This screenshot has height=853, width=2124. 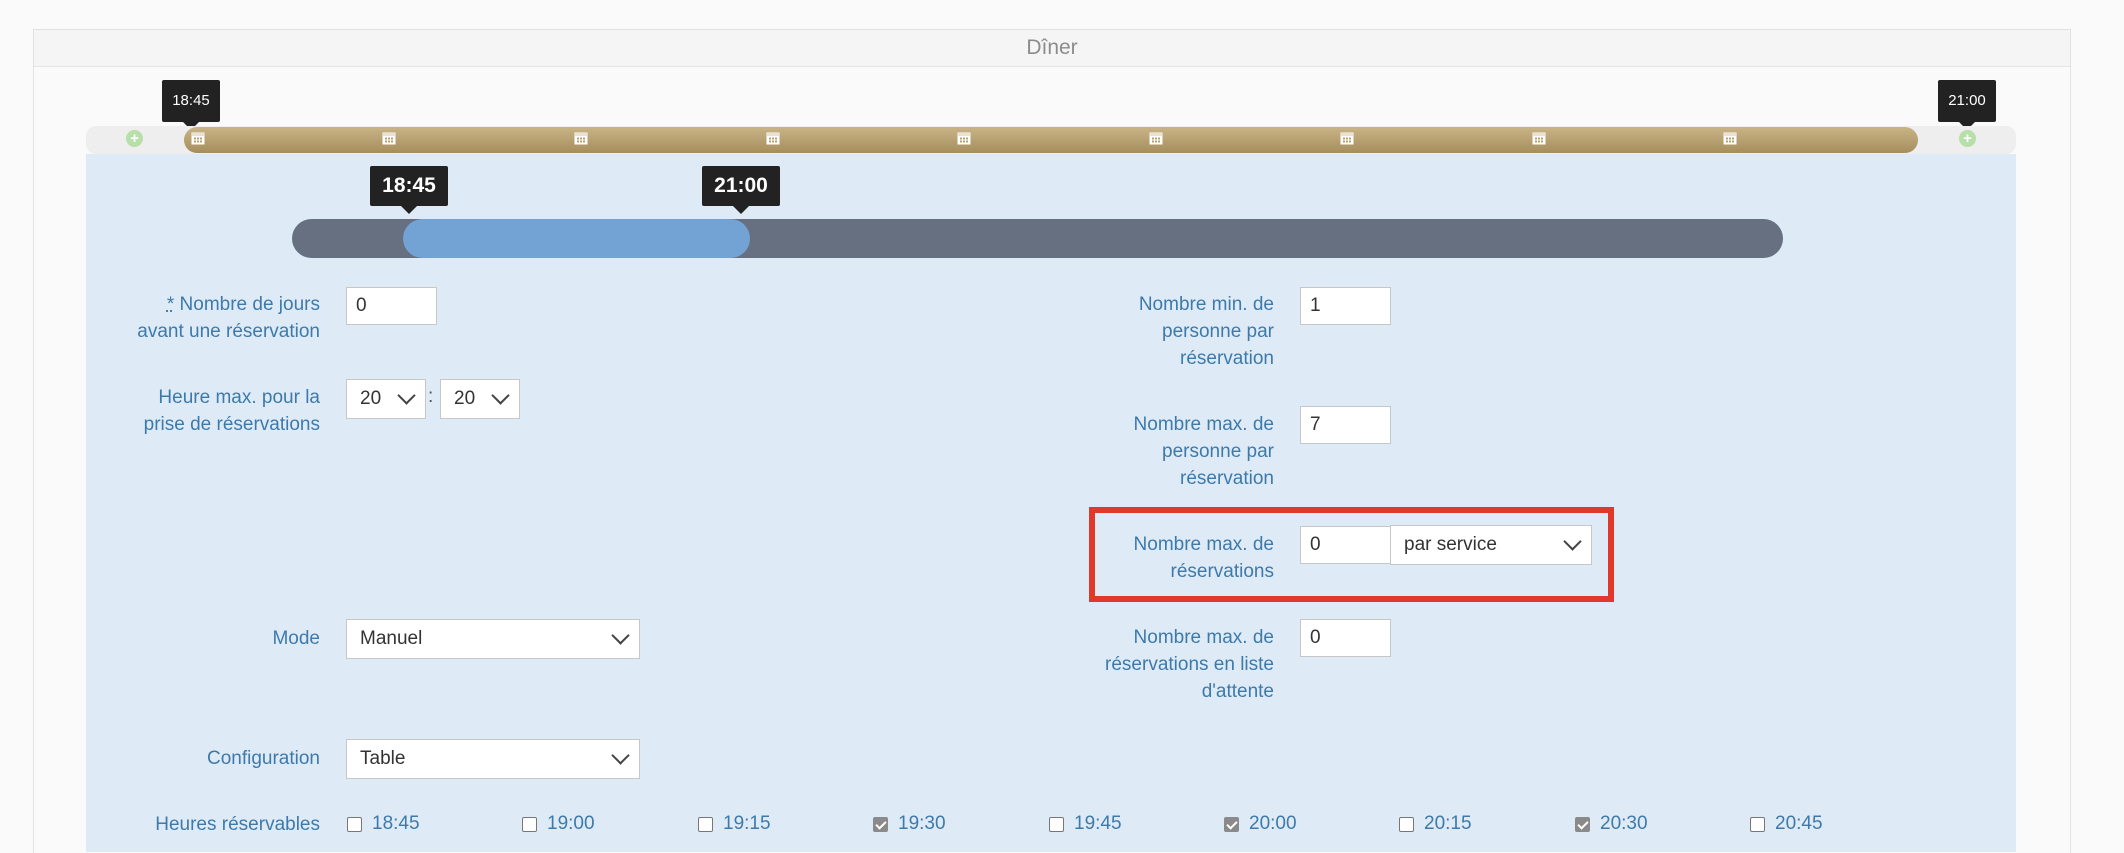 I want to click on bookable-hour-label: 20:30, so click(x=1624, y=823).